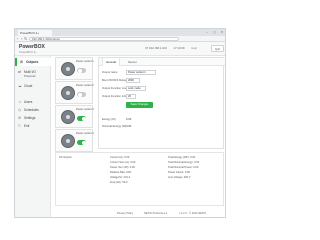 This screenshot has width=320, height=240. What do you see at coordinates (104, 39) in the screenshot?
I see `url-input: 192.168.1.100/outputs` at bounding box center [104, 39].